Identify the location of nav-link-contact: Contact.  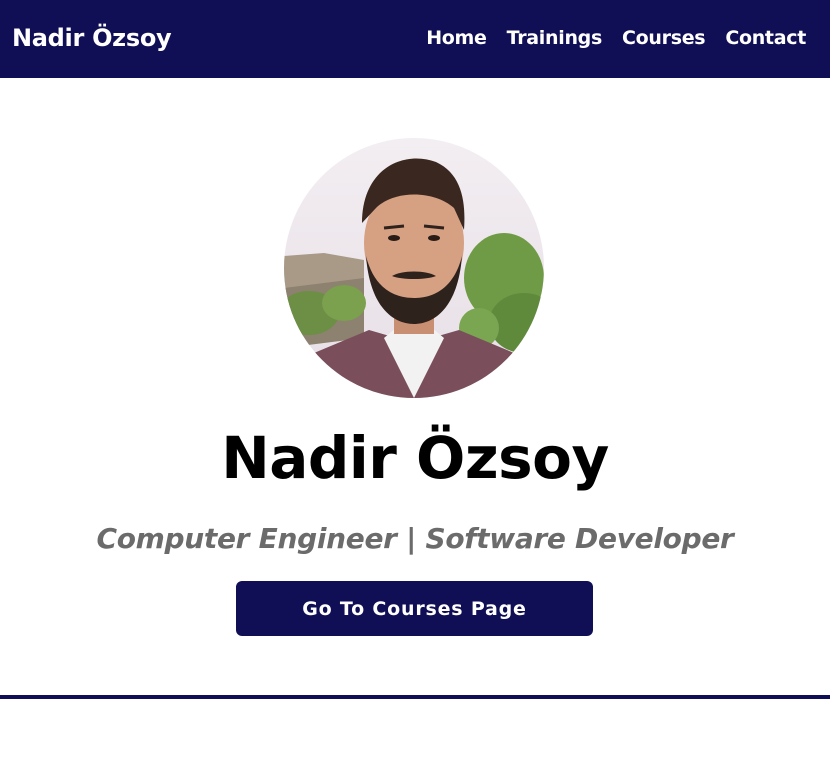
(765, 38).